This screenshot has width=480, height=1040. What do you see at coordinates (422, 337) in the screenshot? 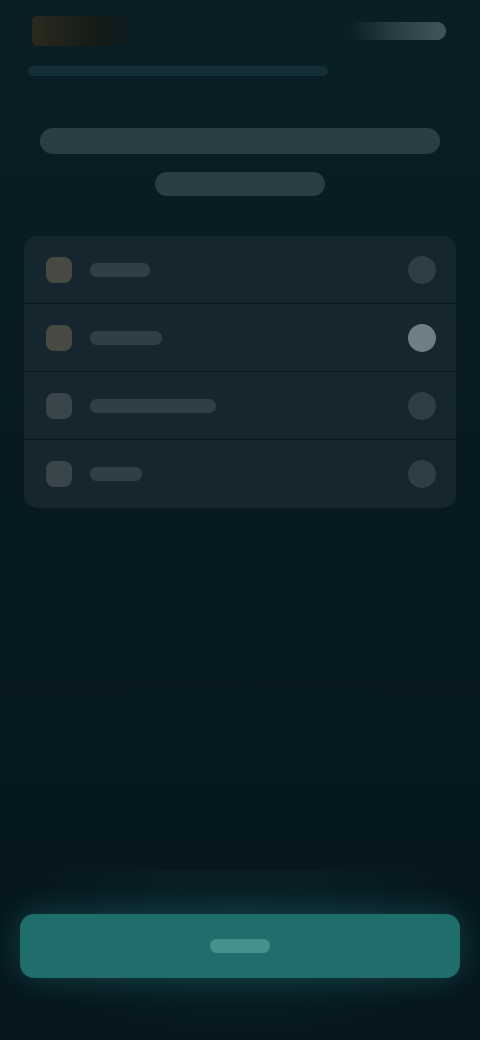
I see `option-2-radio` at bounding box center [422, 337].